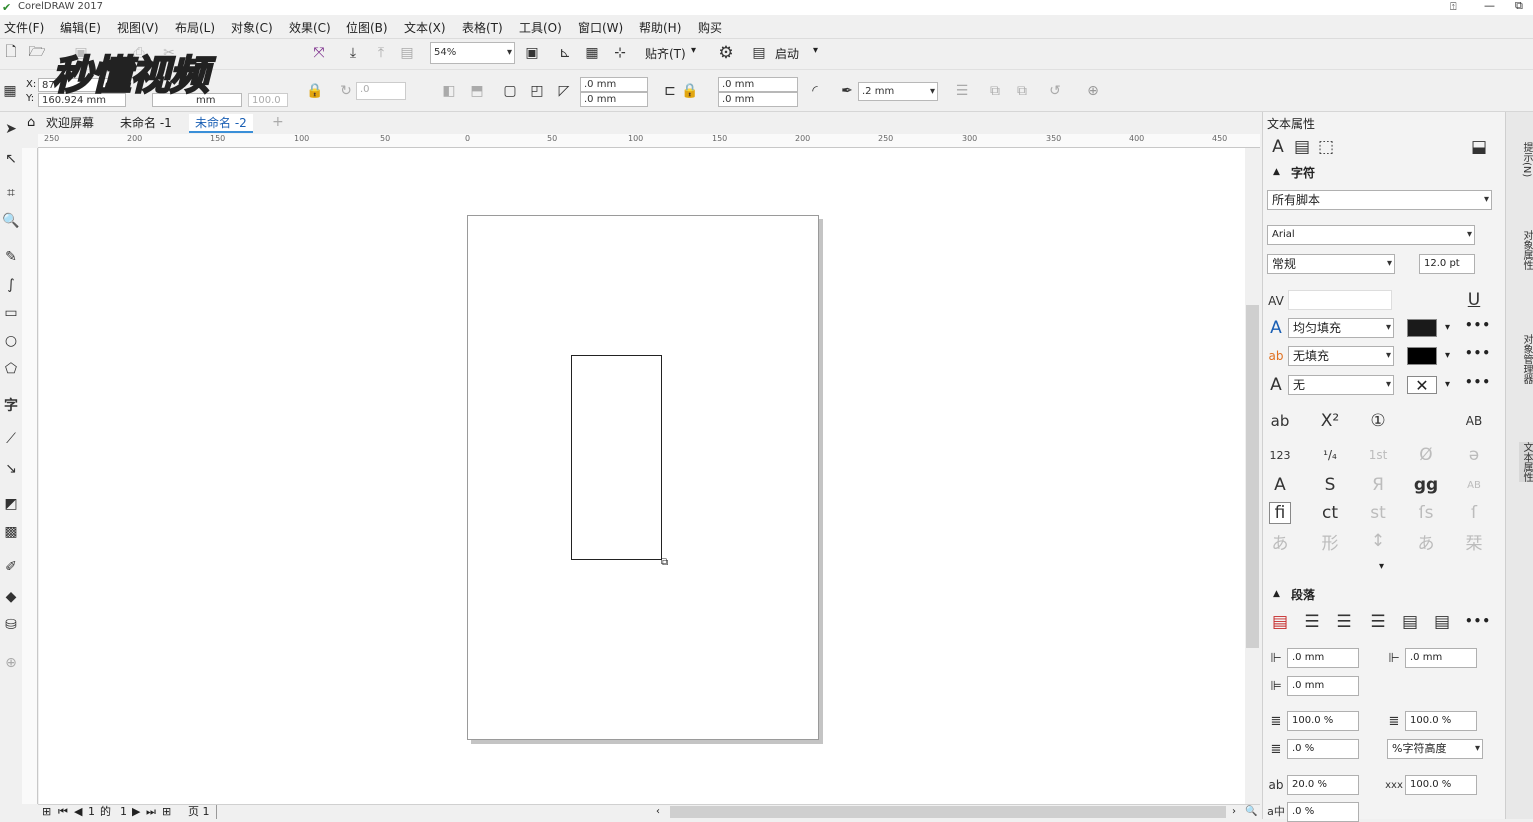 The height and width of the screenshot is (822, 1533). Describe the element at coordinates (1234, 812) in the screenshot. I see `scroll-right-icon: ›` at that location.